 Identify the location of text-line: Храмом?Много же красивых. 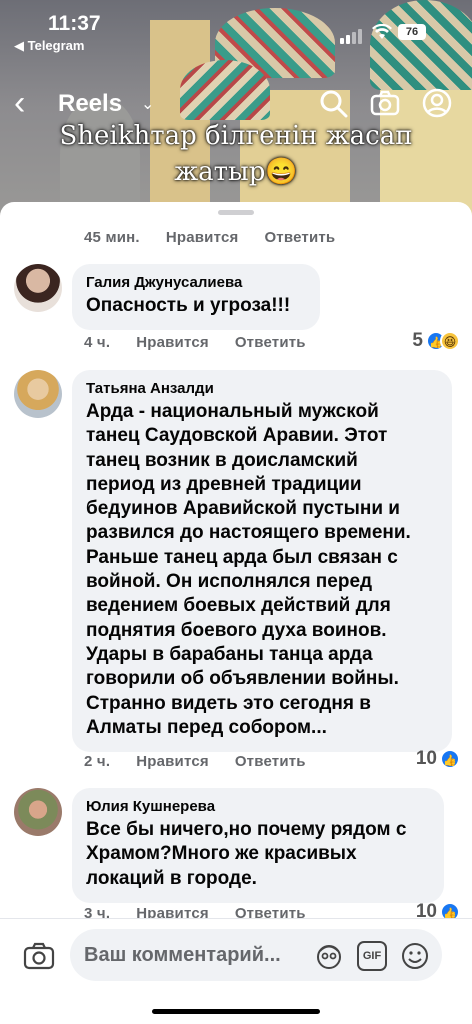
(221, 854).